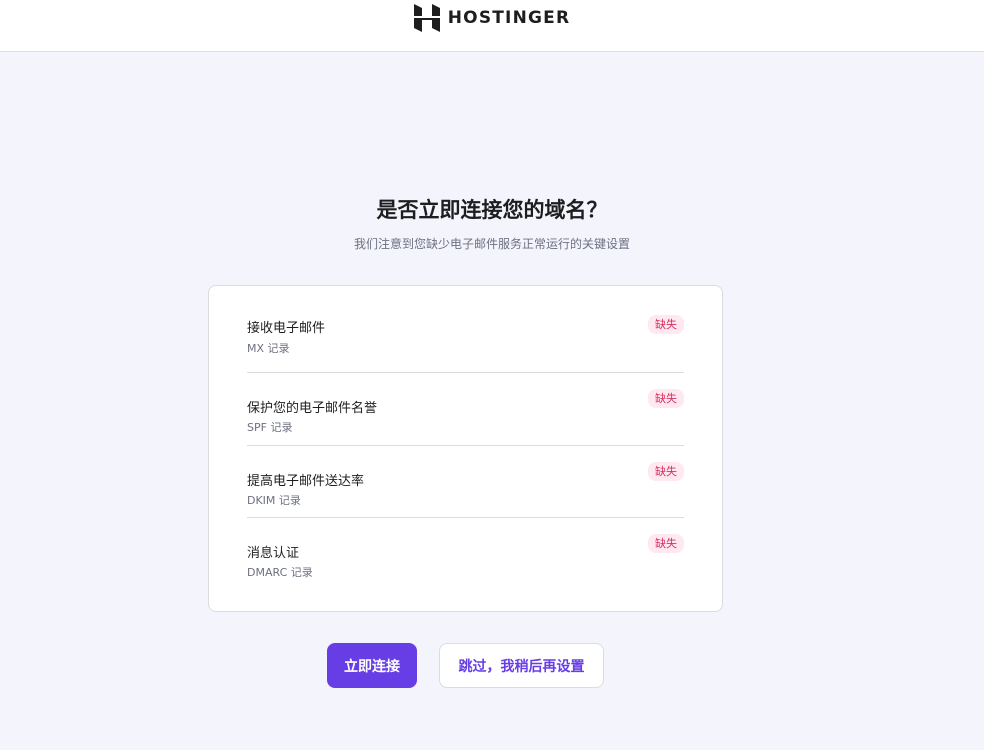 Image resolution: width=984 pixels, height=750 pixels. I want to click on hostinger-logo: HOSTINGER, so click(492, 17).